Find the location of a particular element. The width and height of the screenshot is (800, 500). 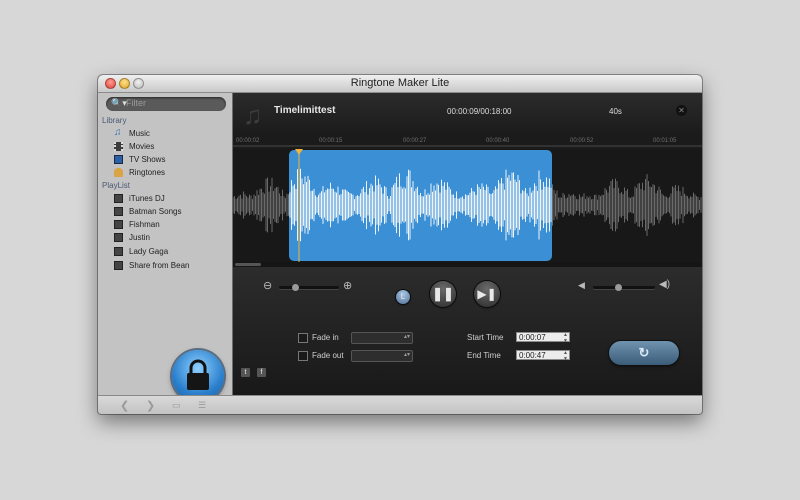

facebook-icon: f is located at coordinates (261, 372).